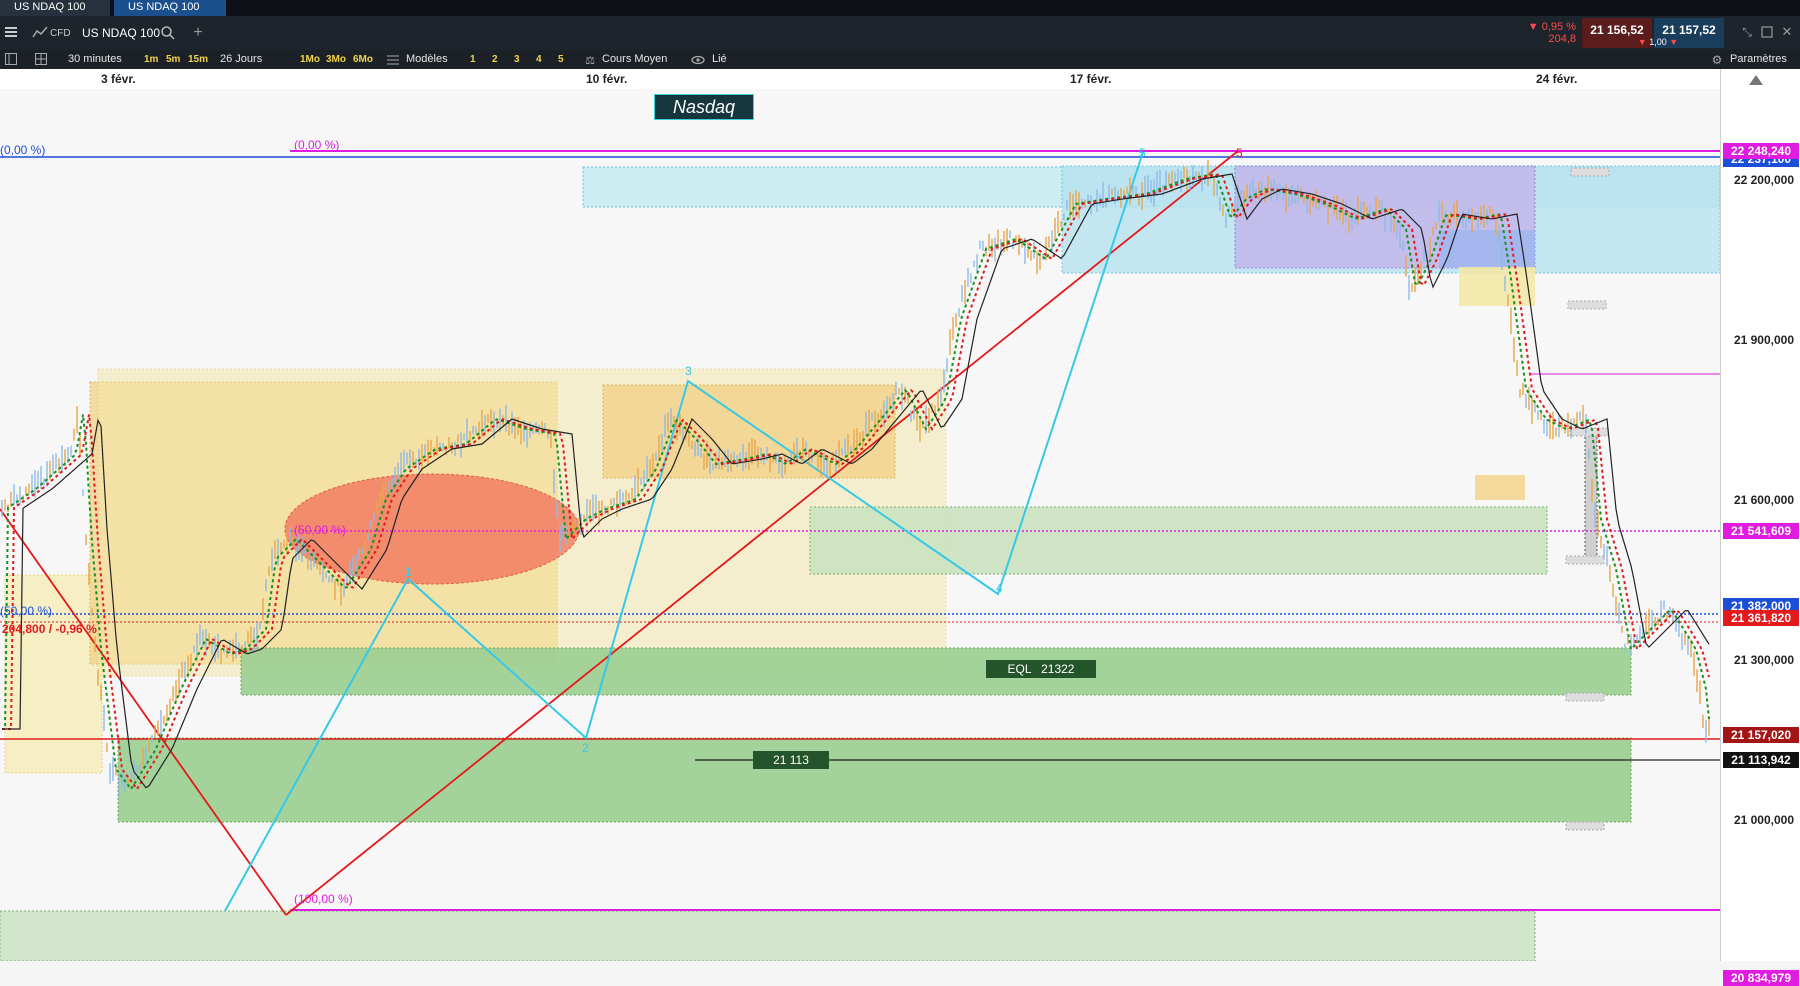  I want to click on chart-type-icon, so click(40, 32).